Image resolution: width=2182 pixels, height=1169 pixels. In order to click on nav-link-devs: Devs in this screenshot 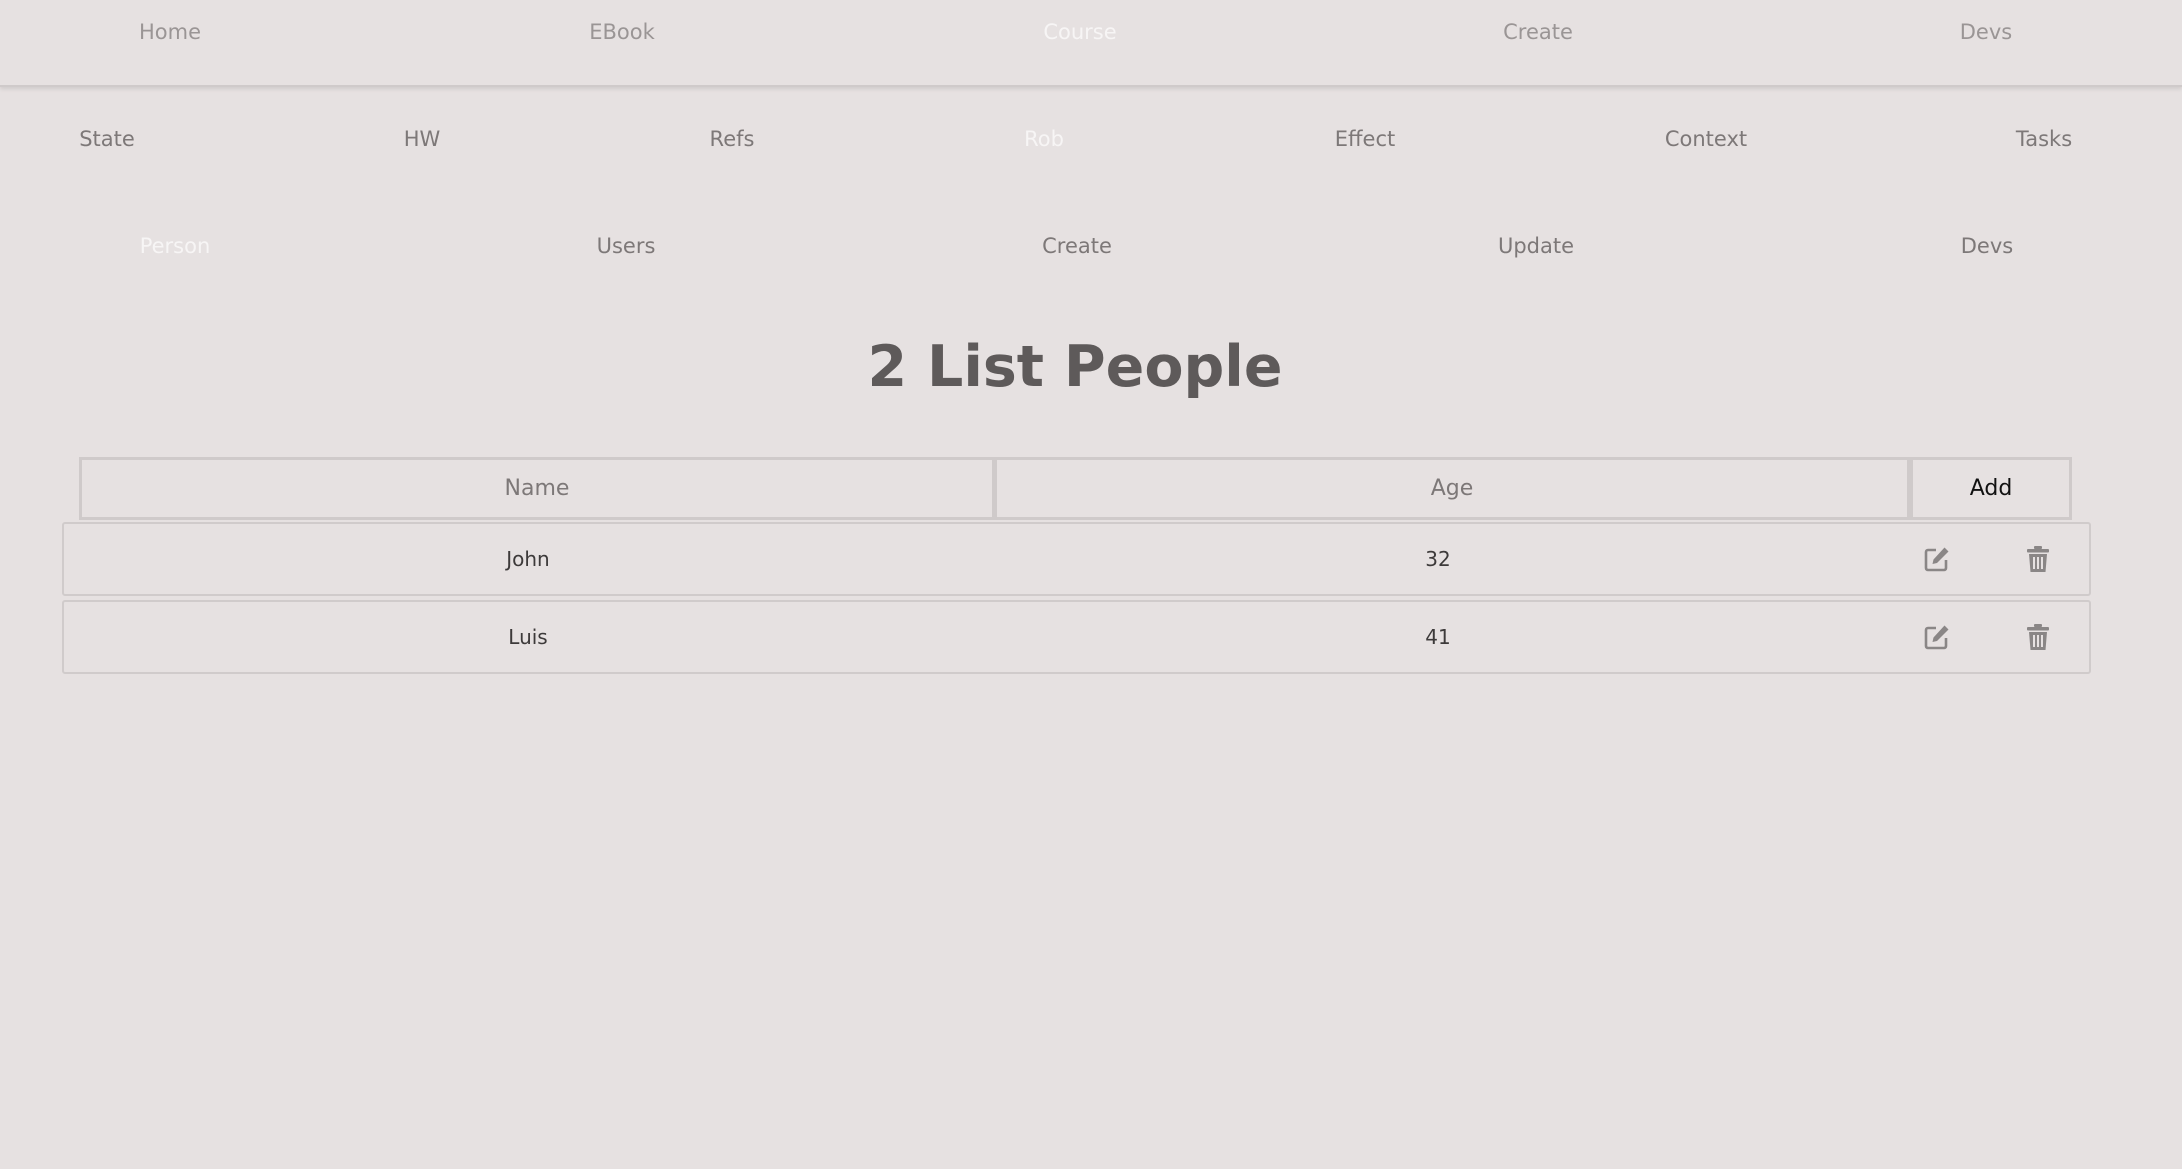, I will do `click(1986, 32)`.